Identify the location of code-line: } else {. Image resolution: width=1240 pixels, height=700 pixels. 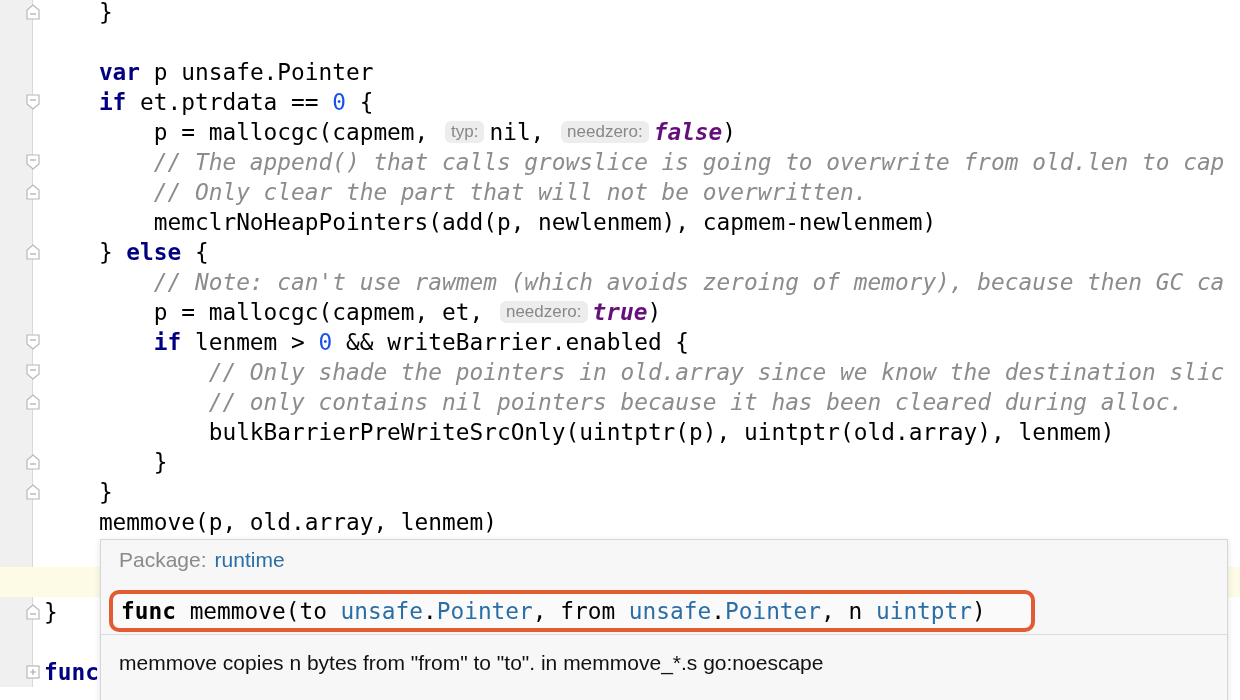
(153, 252).